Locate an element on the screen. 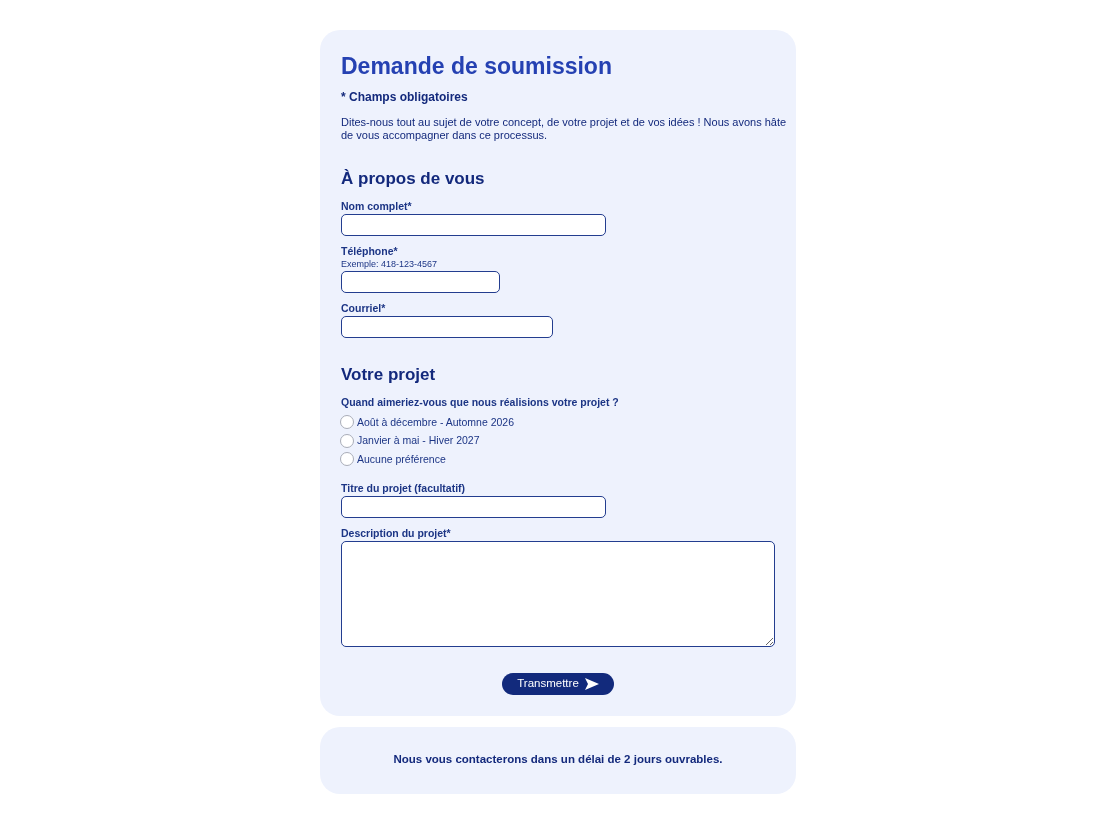 The image size is (1100, 825). submit-button: Transmettre is located at coordinates (558, 683).